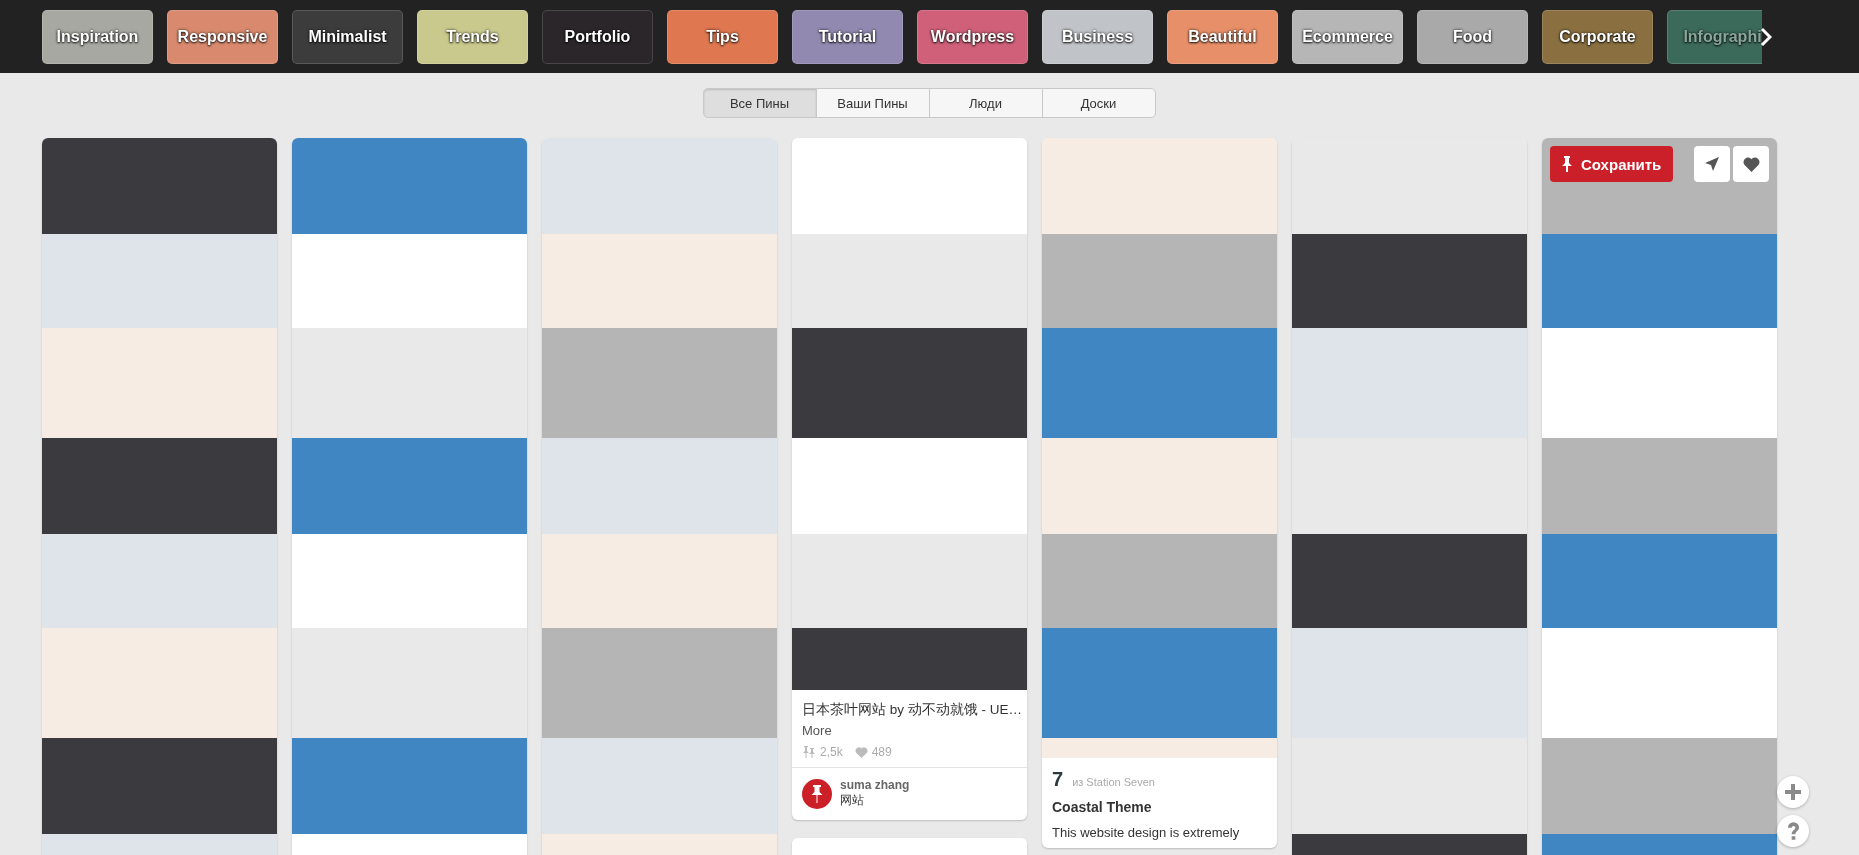  What do you see at coordinates (875, 785) in the screenshot?
I see `user-name: suma zhang` at bounding box center [875, 785].